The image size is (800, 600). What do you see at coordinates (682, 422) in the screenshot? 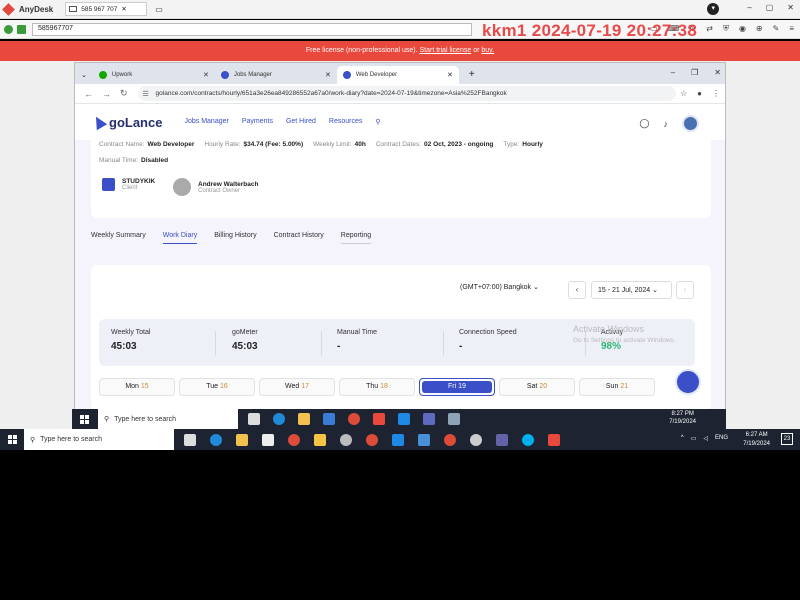
I see `remote-date: 7/19/2024` at bounding box center [682, 422].